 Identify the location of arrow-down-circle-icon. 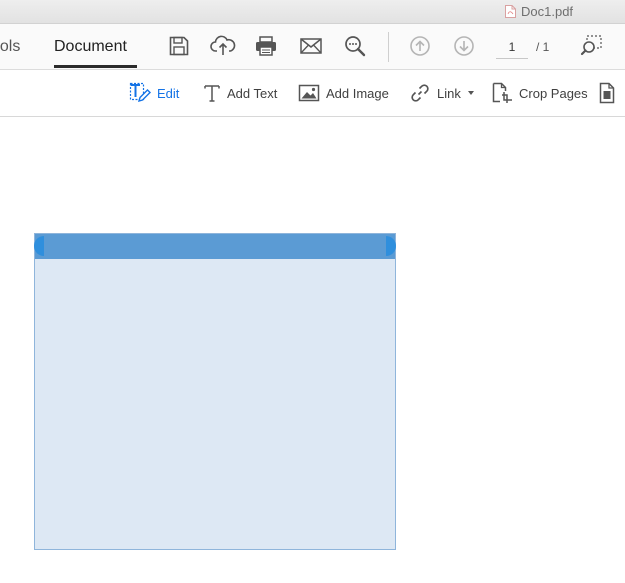
(464, 46).